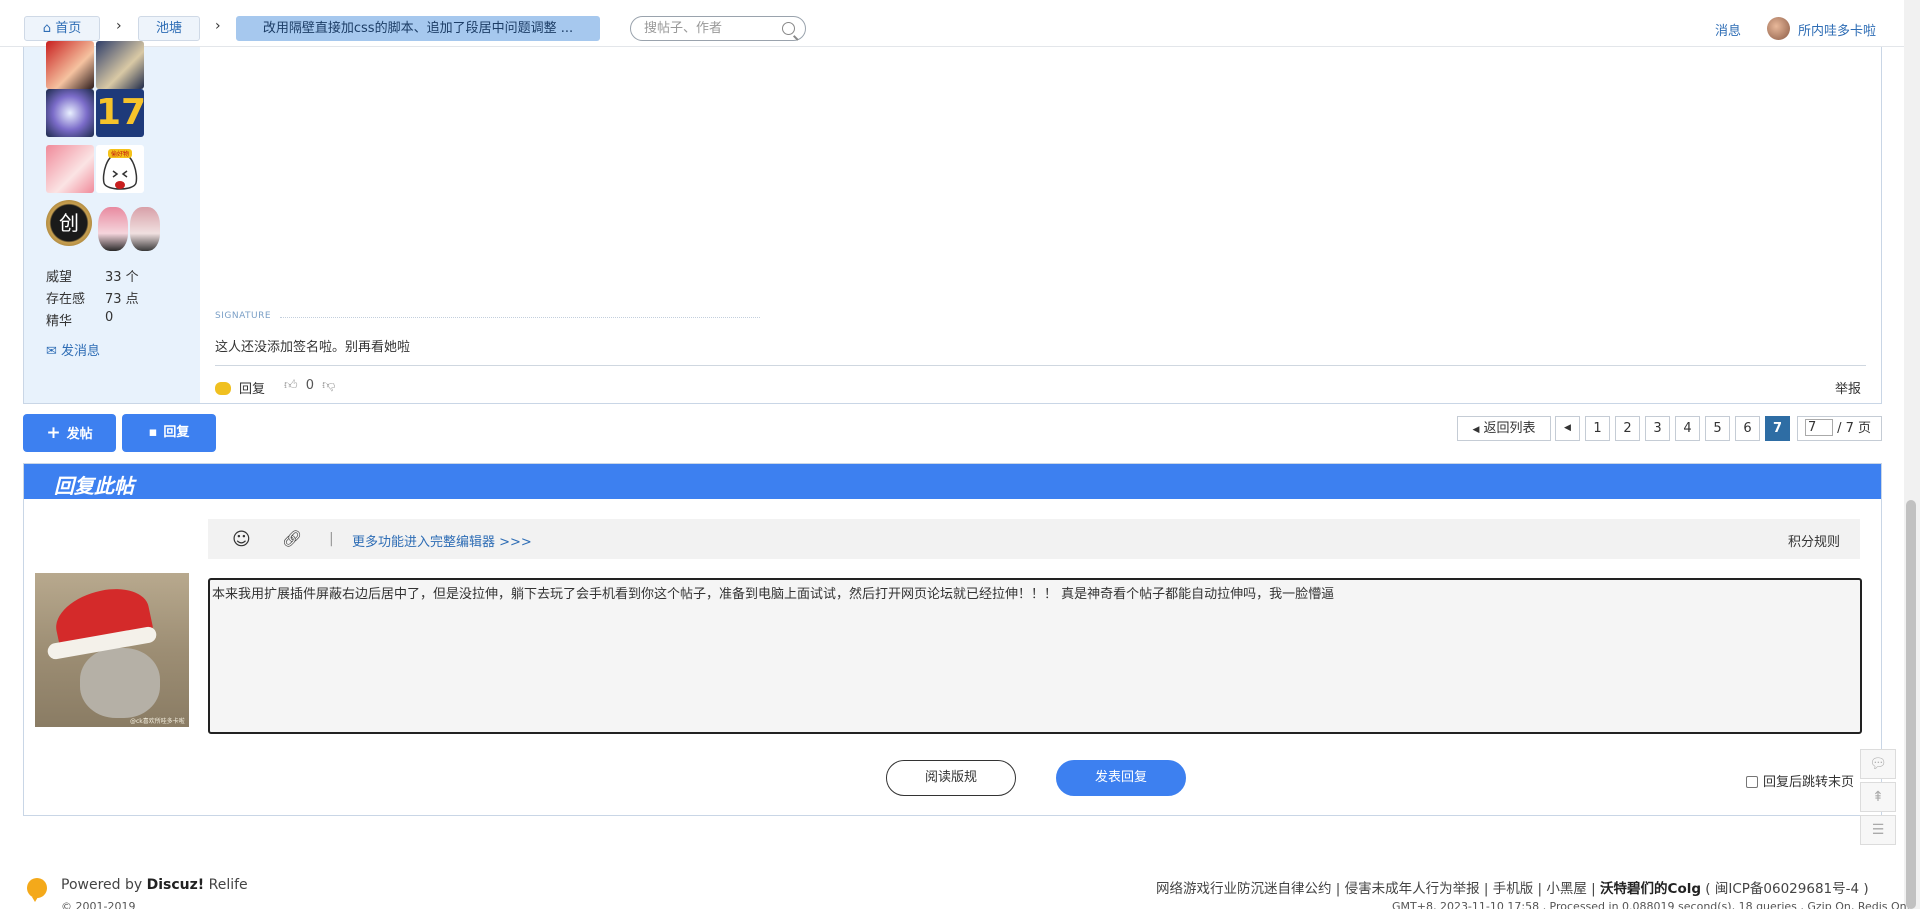  I want to click on speech-bubble-icon, so click(223, 388).